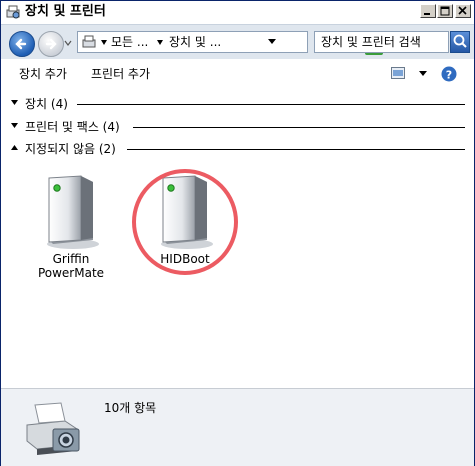 This screenshot has width=475, height=466. I want to click on maximize-button, so click(445, 11).